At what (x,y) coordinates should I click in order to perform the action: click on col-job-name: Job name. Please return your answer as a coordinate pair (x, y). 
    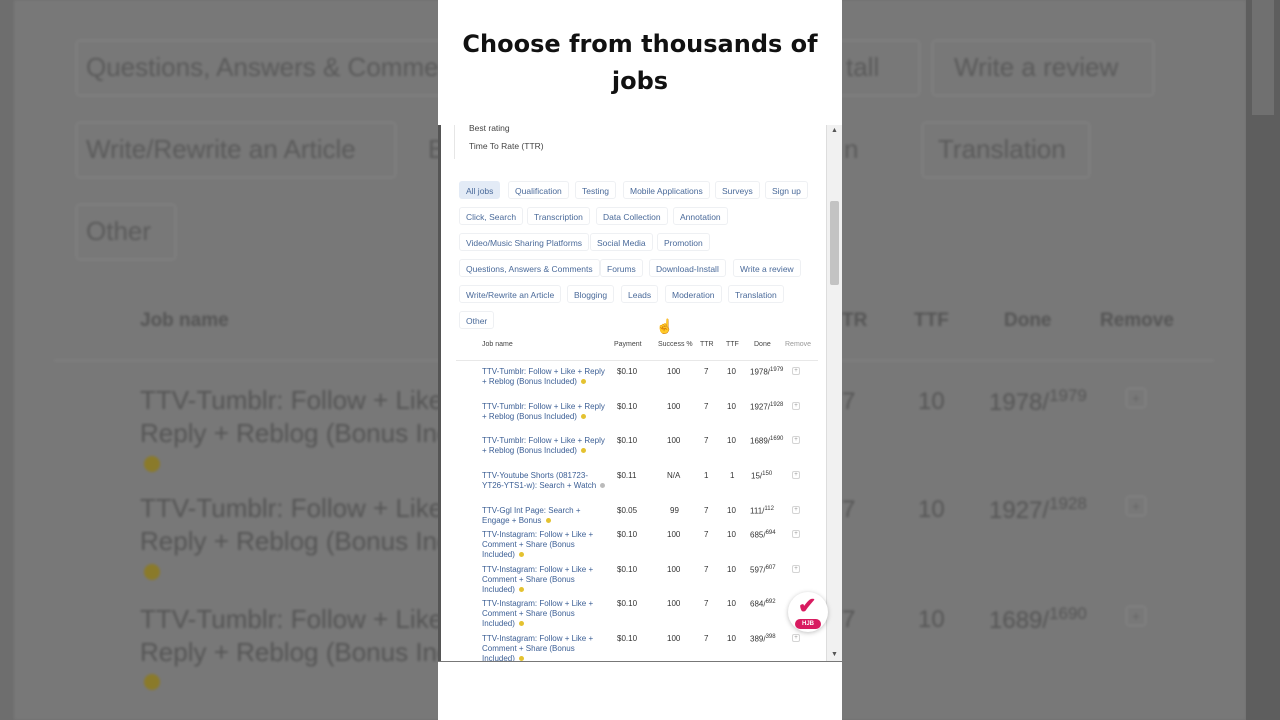
    Looking at the image, I should click on (497, 344).